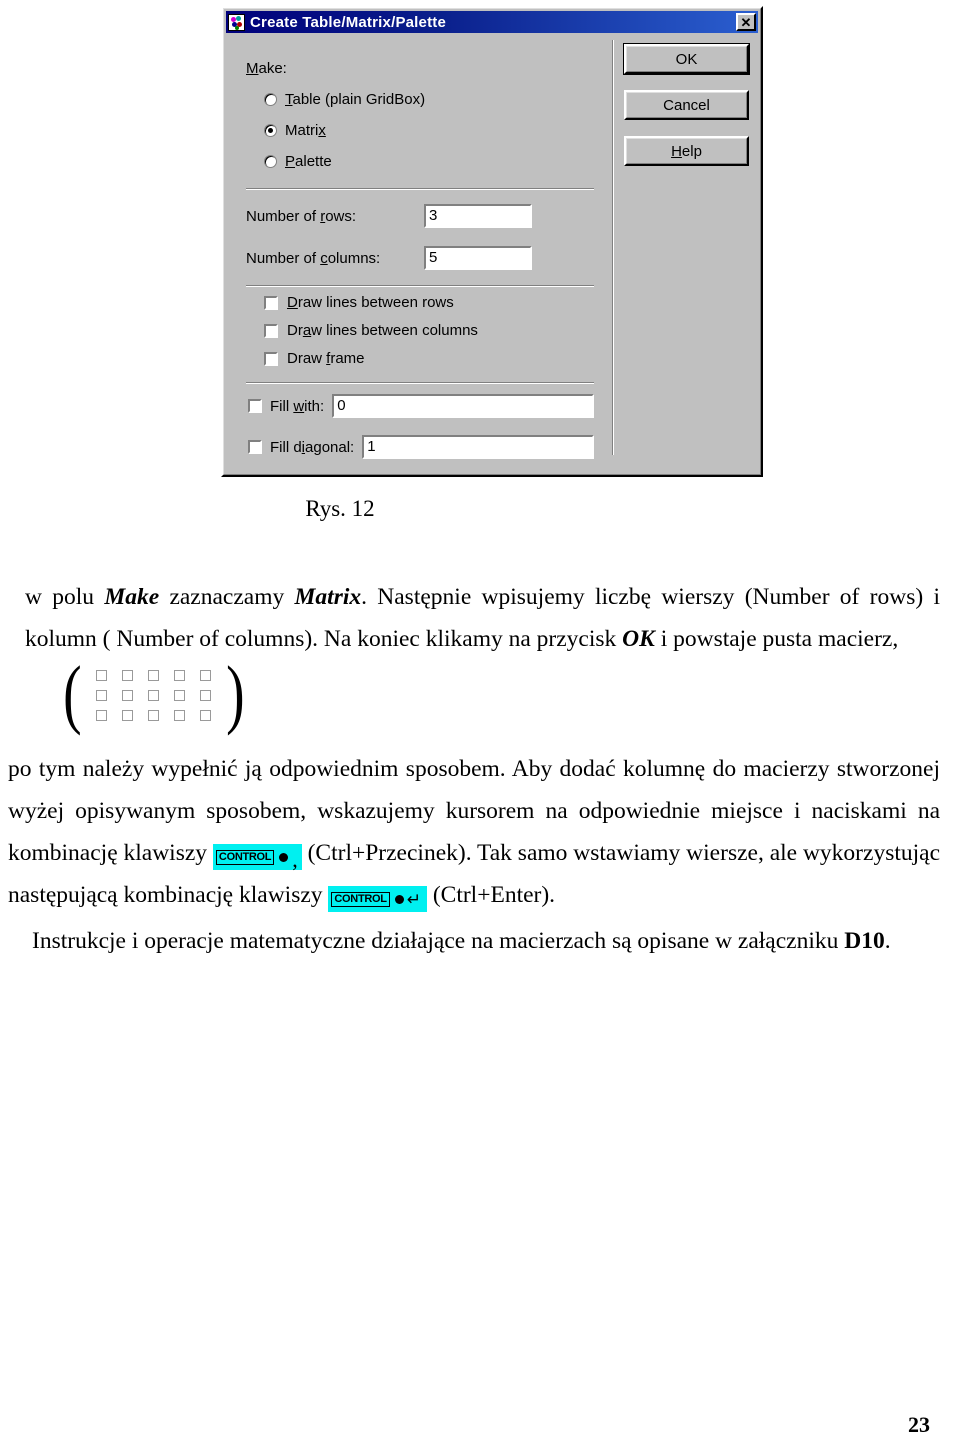 The image size is (960, 1456). I want to click on label-fill-with: Fill with:, so click(297, 406).